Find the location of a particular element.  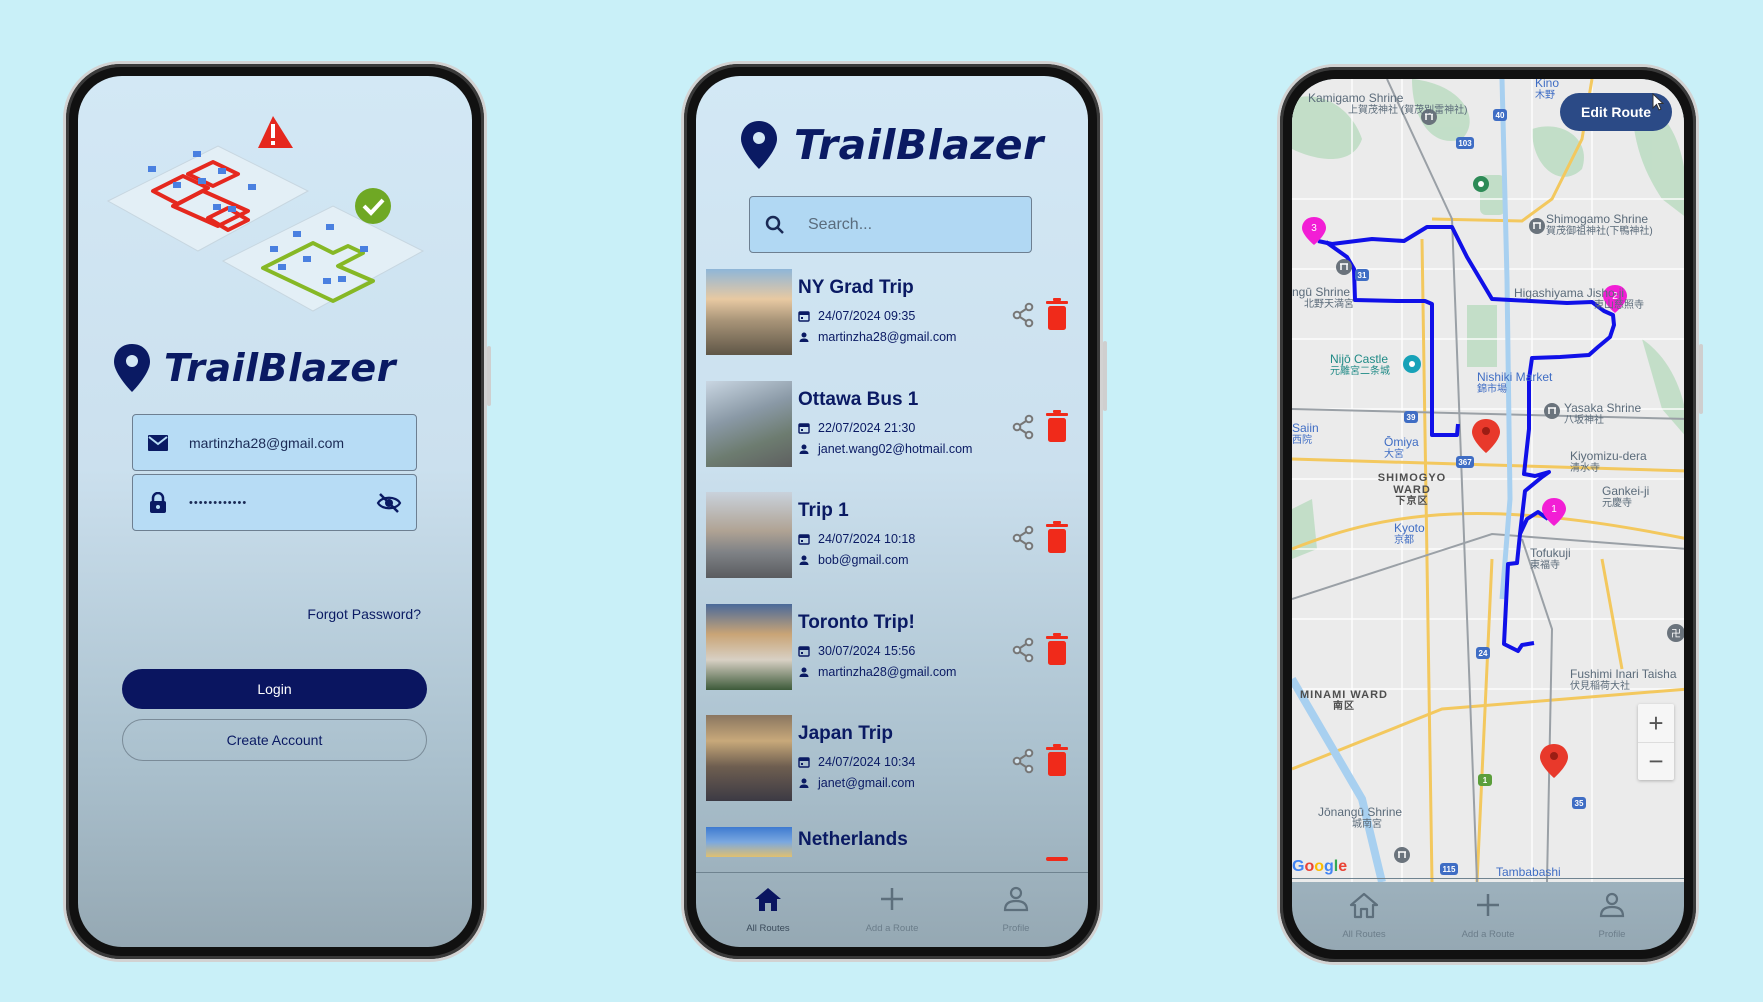

map-label: Kyoto 京都 is located at coordinates (1409, 534).